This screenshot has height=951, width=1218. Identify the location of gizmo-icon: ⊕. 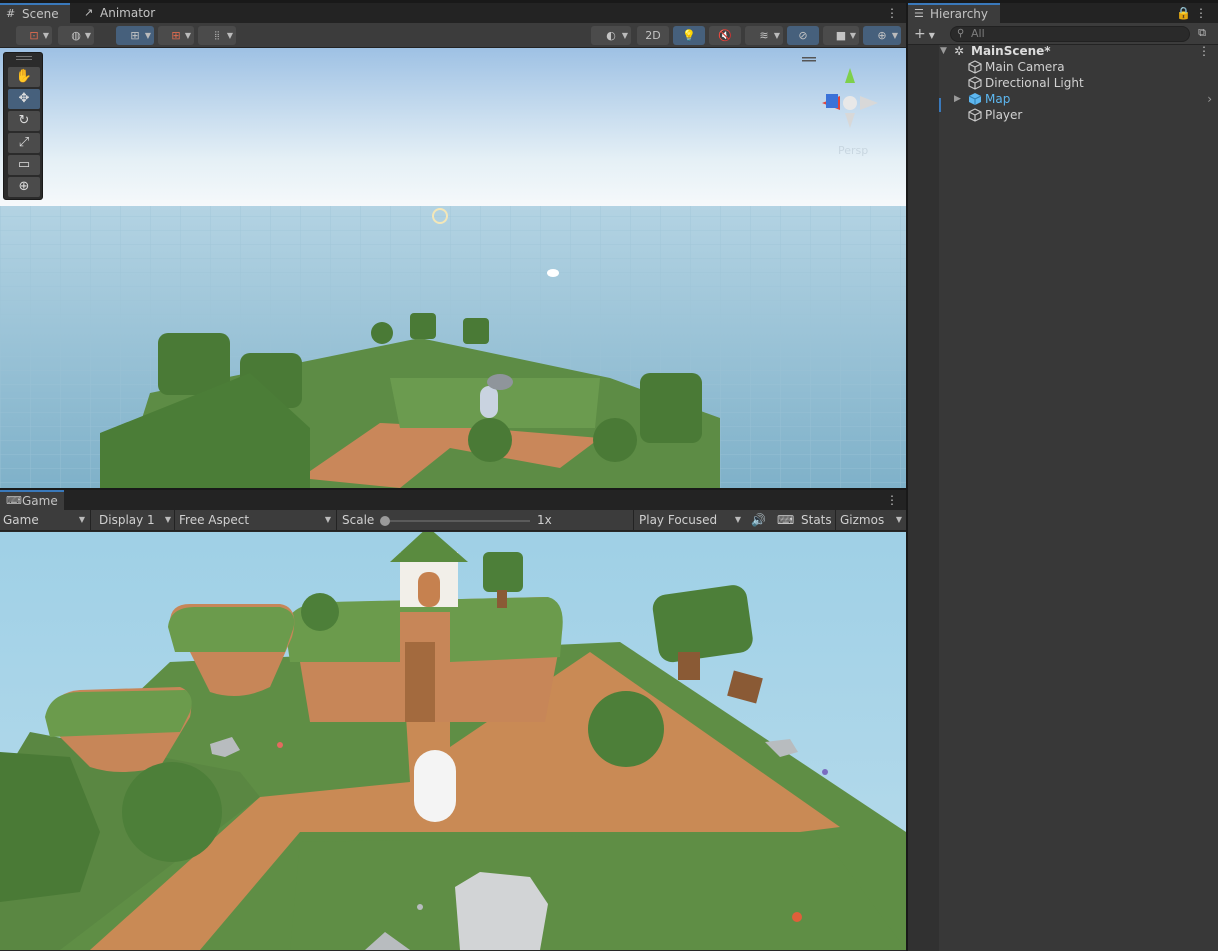
(882, 35).